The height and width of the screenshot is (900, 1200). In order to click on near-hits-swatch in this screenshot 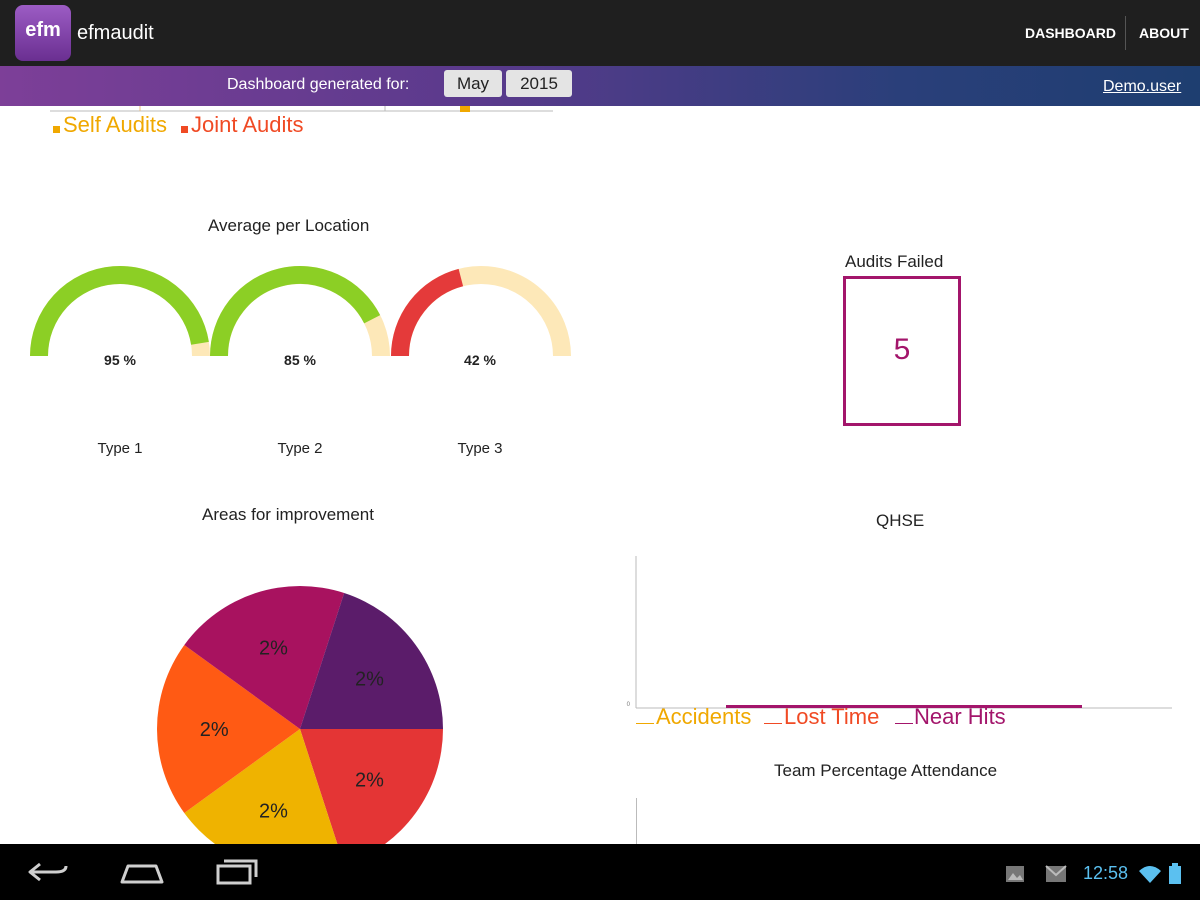, I will do `click(904, 723)`.